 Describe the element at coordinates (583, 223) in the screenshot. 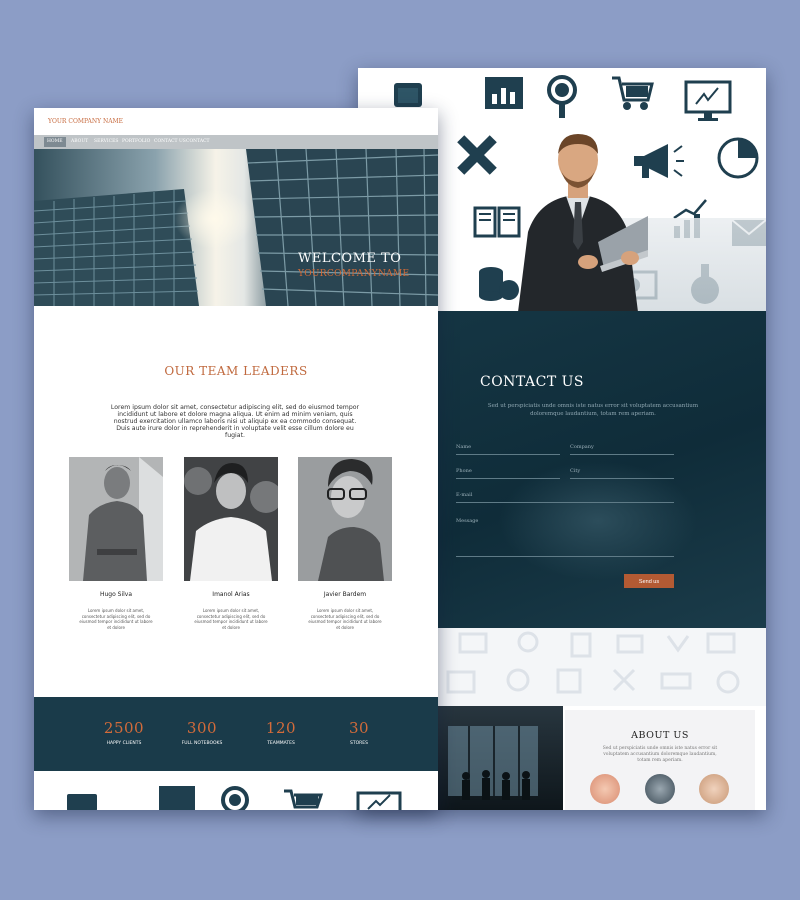

I see `businessman-photo` at that location.